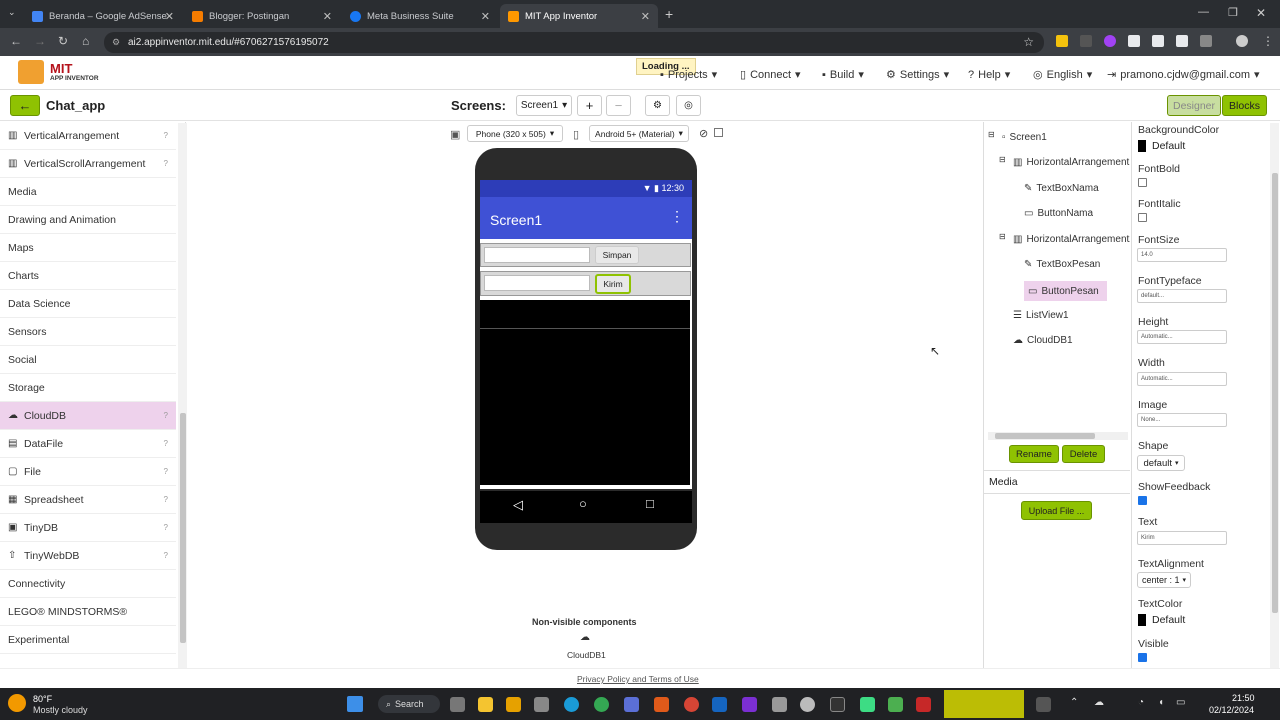 This screenshot has height=720, width=1280. I want to click on app-inventor-logo-icon, so click(31, 72).